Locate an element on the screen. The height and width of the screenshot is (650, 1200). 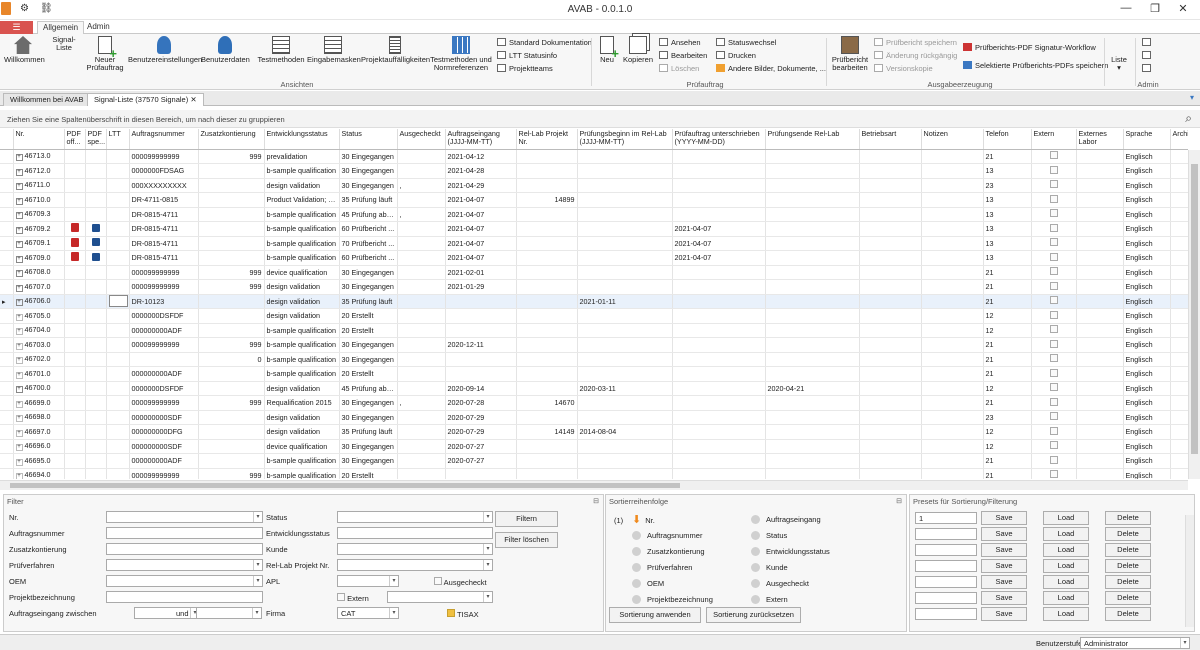
cell-auftrag: 000XXXXXXXXX is located at coordinates (164, 185).